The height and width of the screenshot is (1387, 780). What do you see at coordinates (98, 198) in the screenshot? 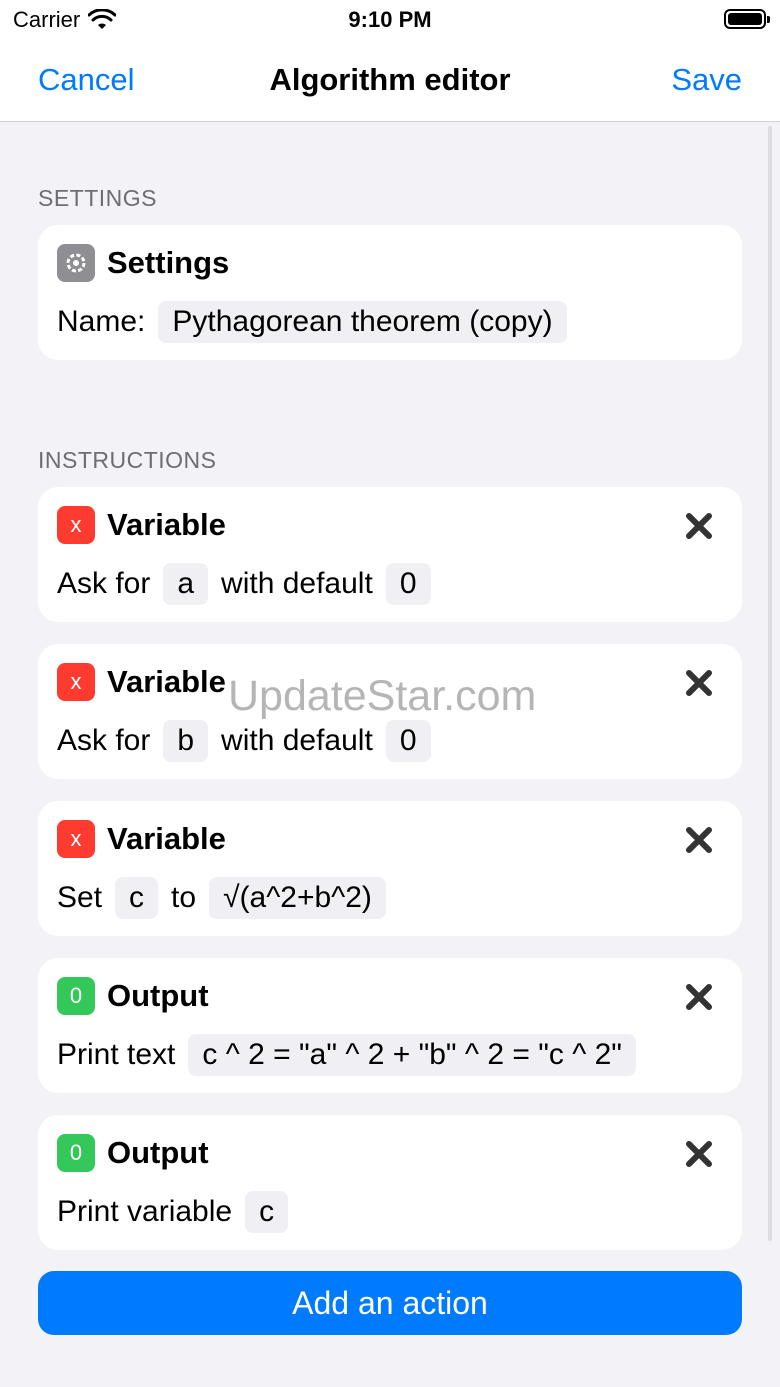
I see `settings-section-header: SETTINGS` at bounding box center [98, 198].